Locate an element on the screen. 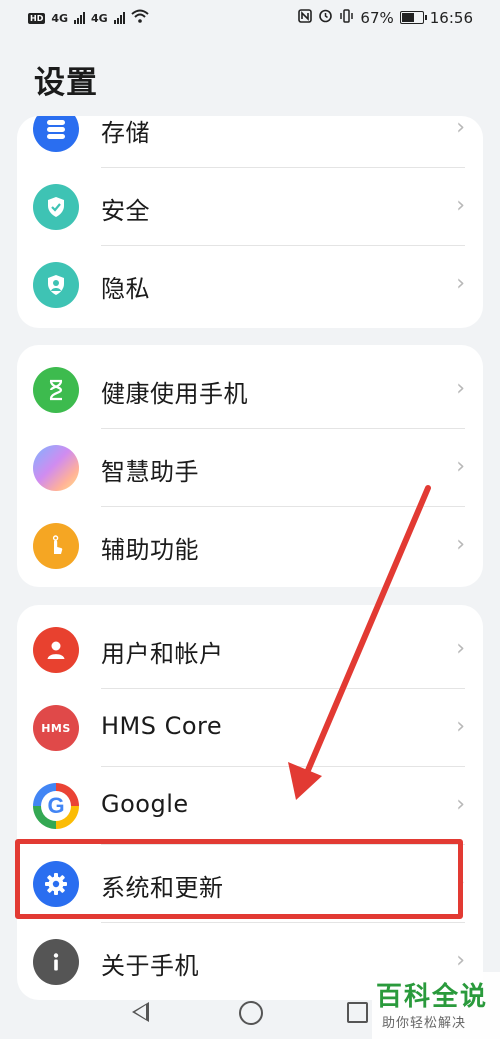  watermark-subtitle: 助你轻松解决 is located at coordinates (424, 1023).